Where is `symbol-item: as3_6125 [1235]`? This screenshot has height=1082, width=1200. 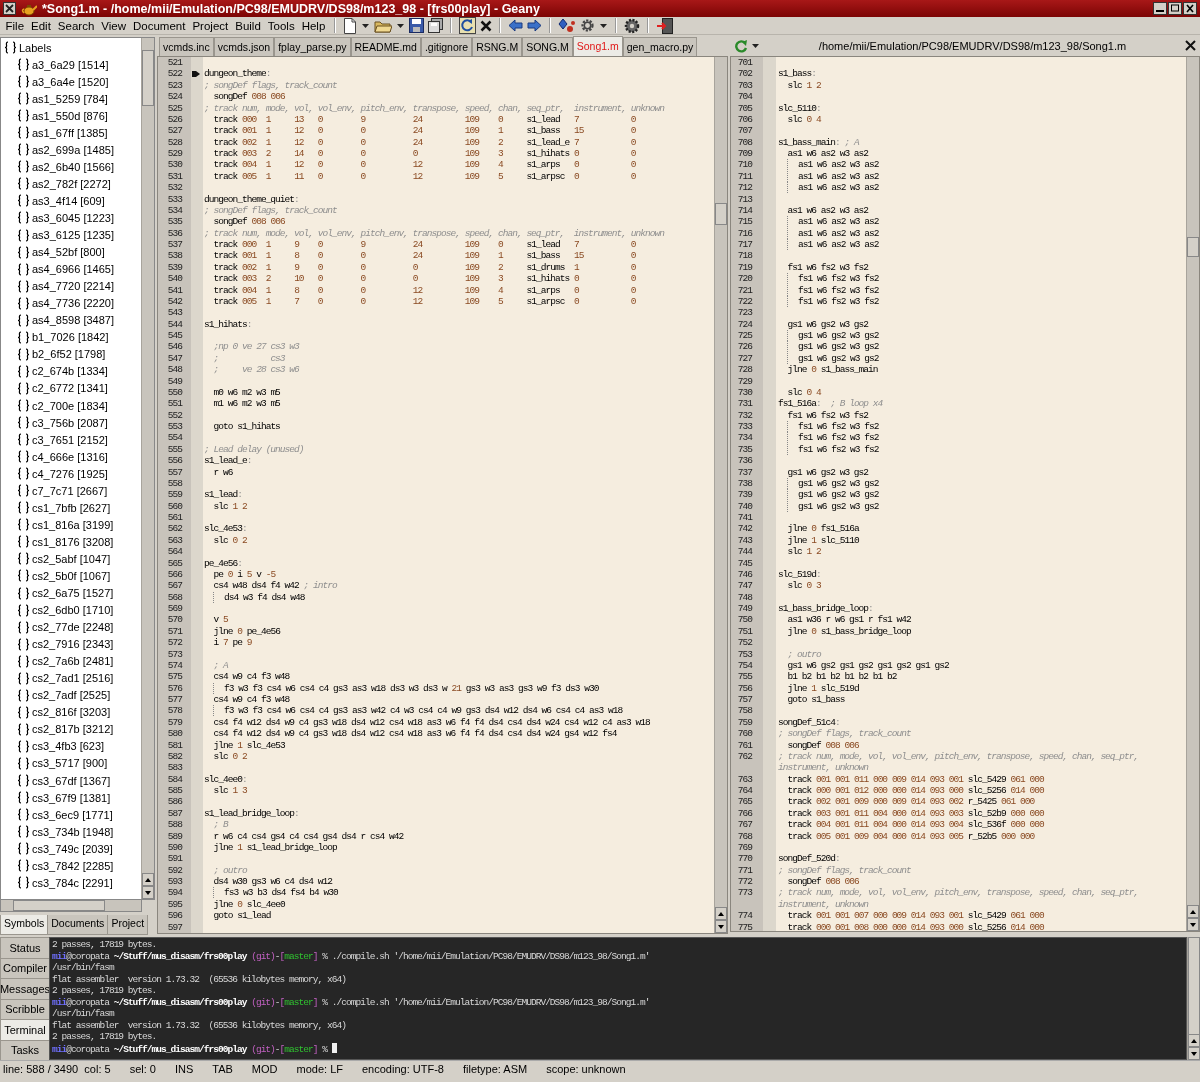 symbol-item: as3_6125 [1235] is located at coordinates (73, 235).